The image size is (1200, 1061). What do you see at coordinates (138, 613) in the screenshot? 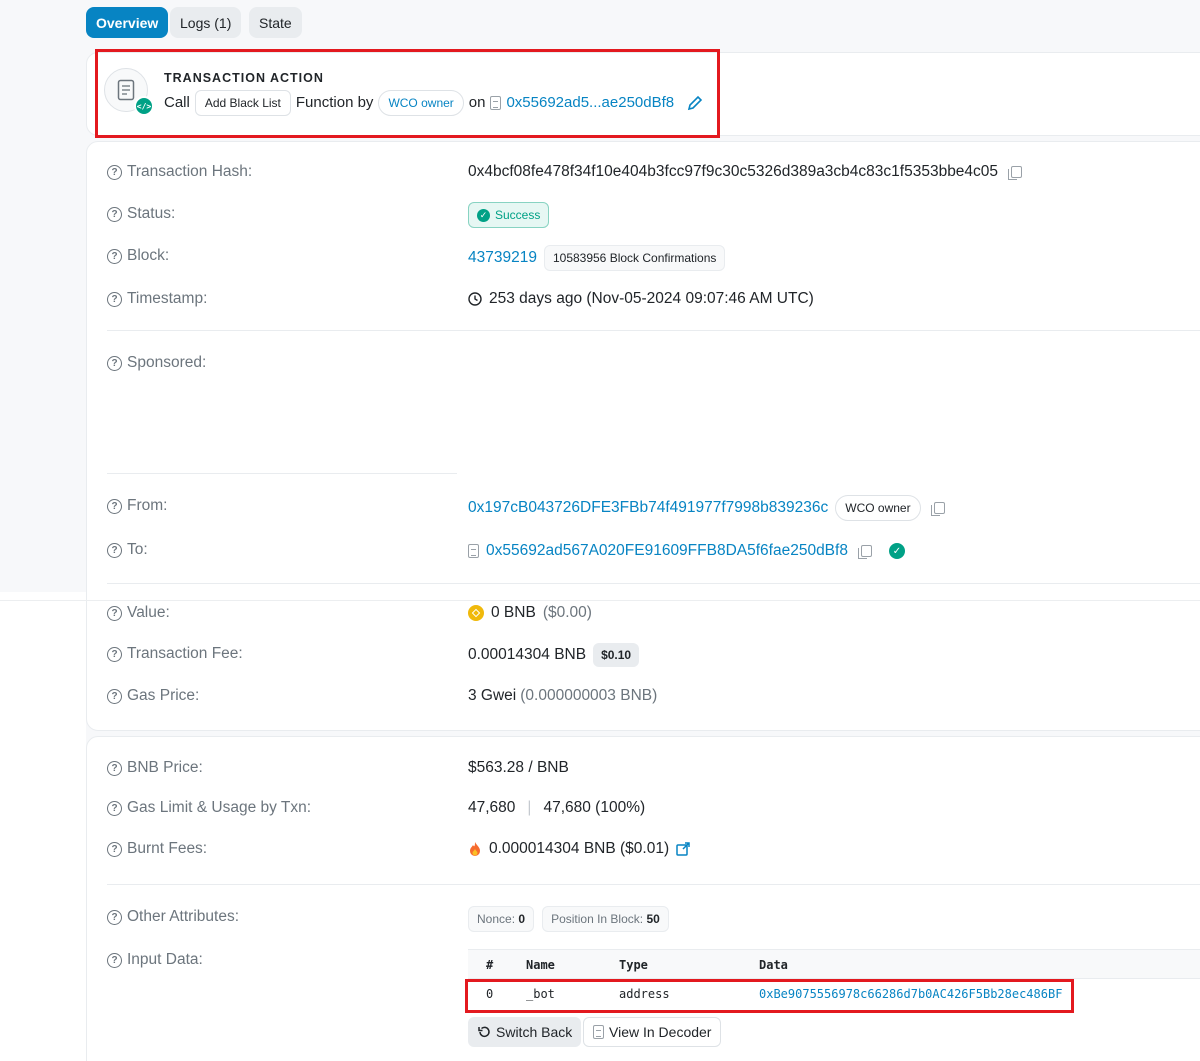
I see `value-label: ? Value:` at bounding box center [138, 613].